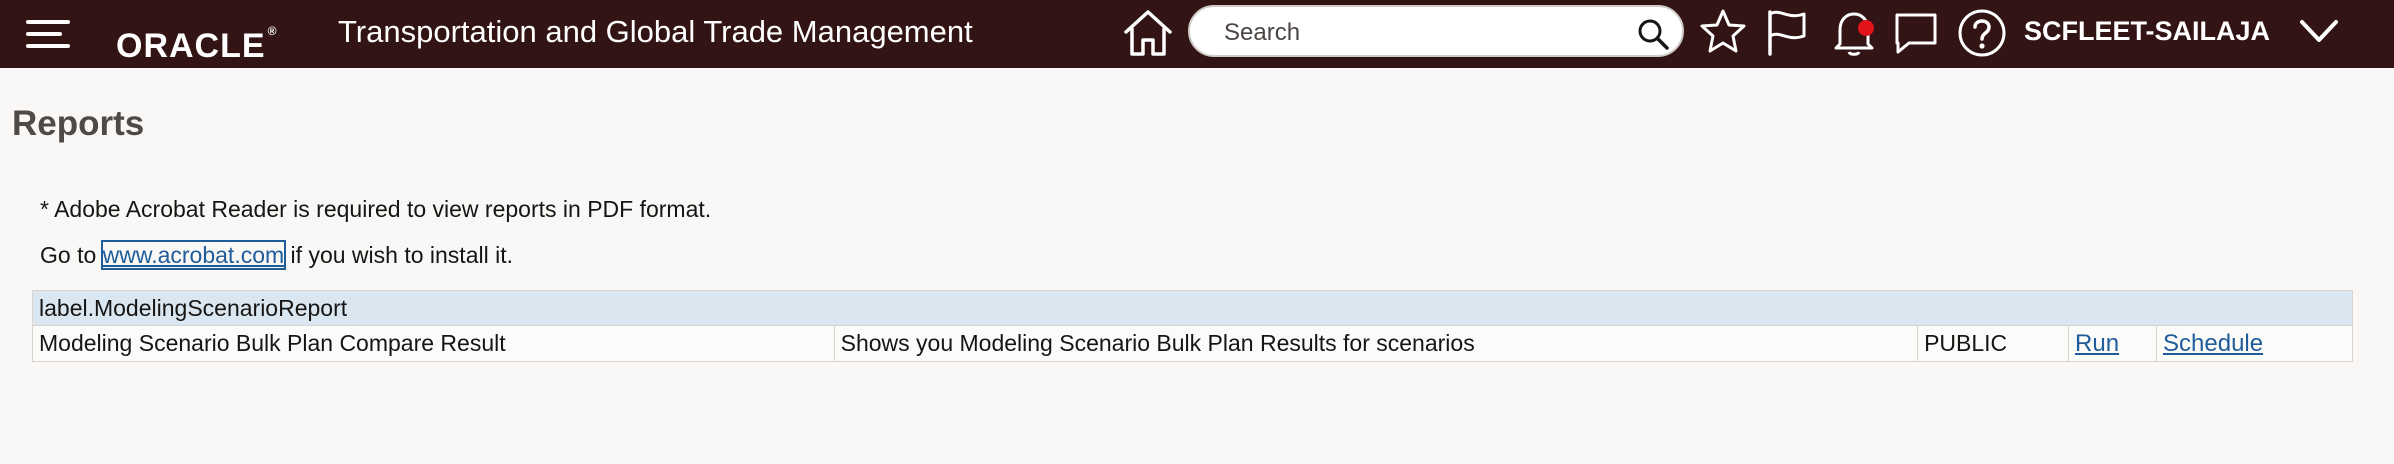 The image size is (2394, 464). I want to click on report-group-header: label.ModelingScenarioReport, so click(1192, 308).